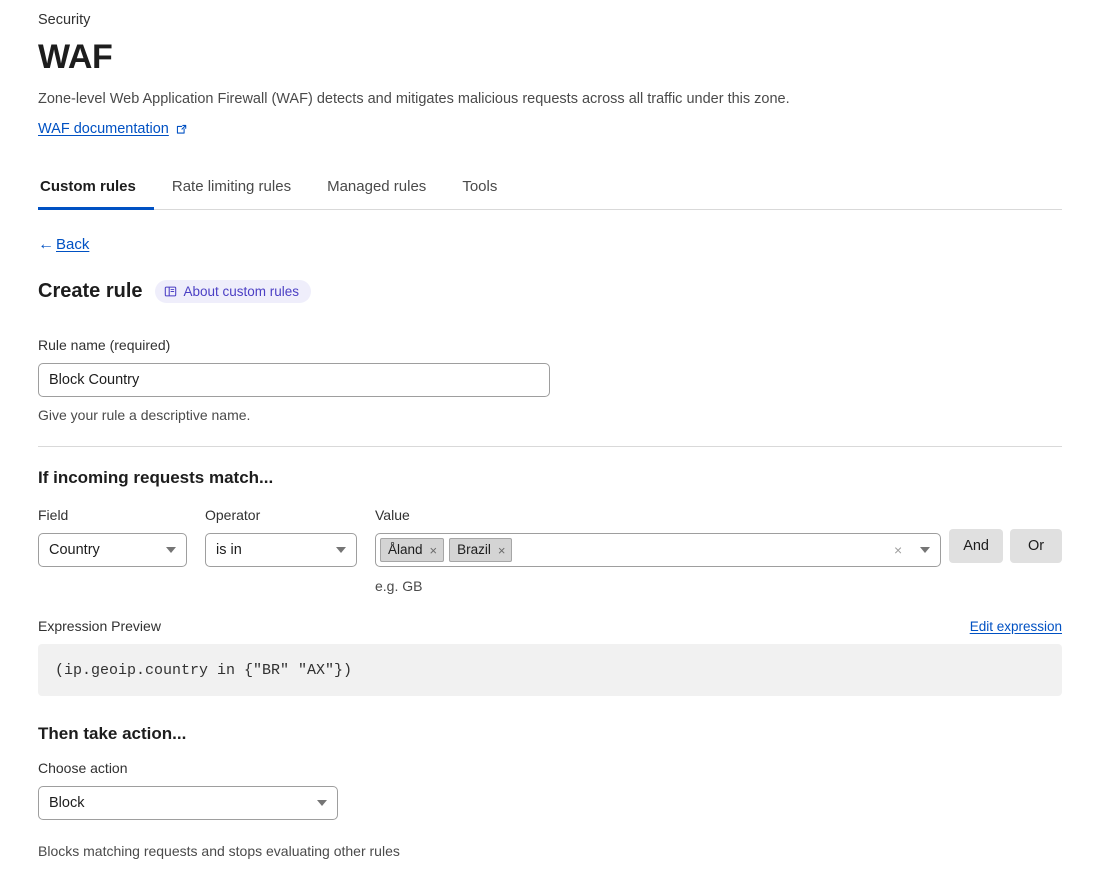 The height and width of the screenshot is (881, 1118). I want to click on value-group: Value Åland × Brazil × × e.g. GB, so click(658, 550).